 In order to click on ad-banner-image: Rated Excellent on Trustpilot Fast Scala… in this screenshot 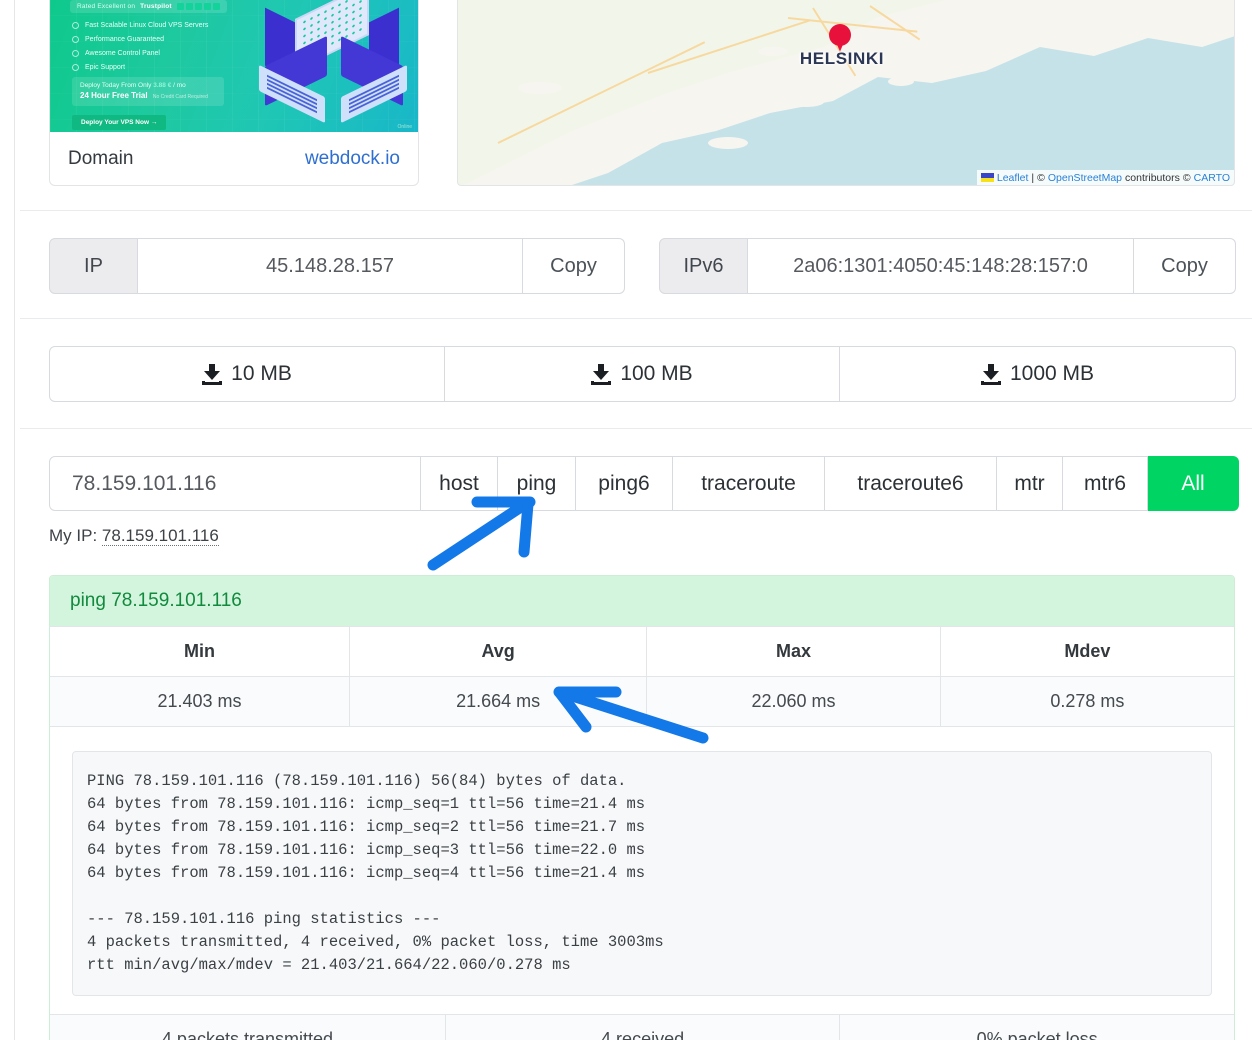, I will do `click(234, 66)`.